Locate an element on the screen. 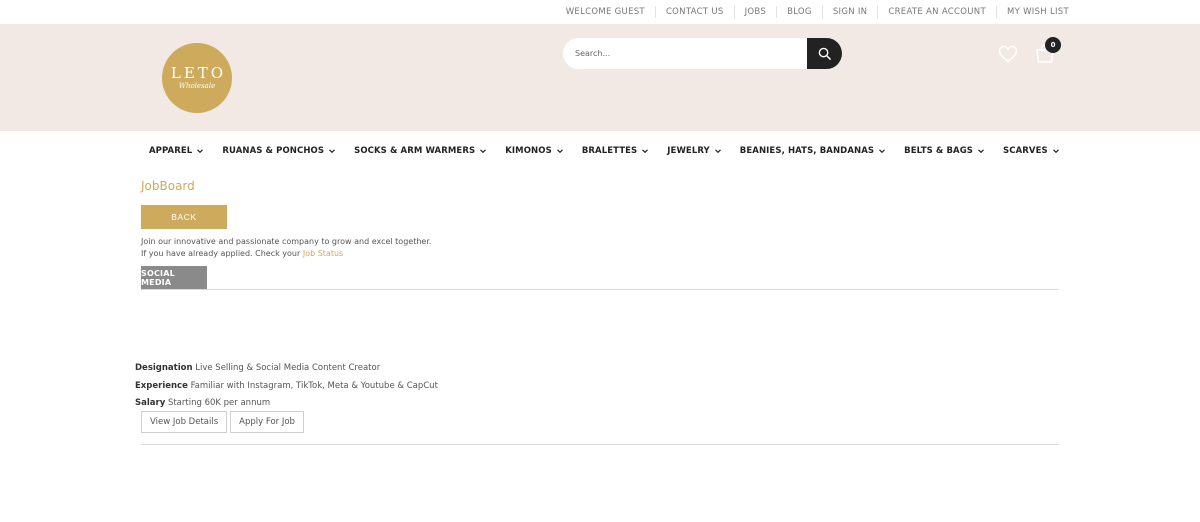 The height and width of the screenshot is (522, 1200). nav-item-label: RUANAS & PONCHOS is located at coordinates (273, 151).